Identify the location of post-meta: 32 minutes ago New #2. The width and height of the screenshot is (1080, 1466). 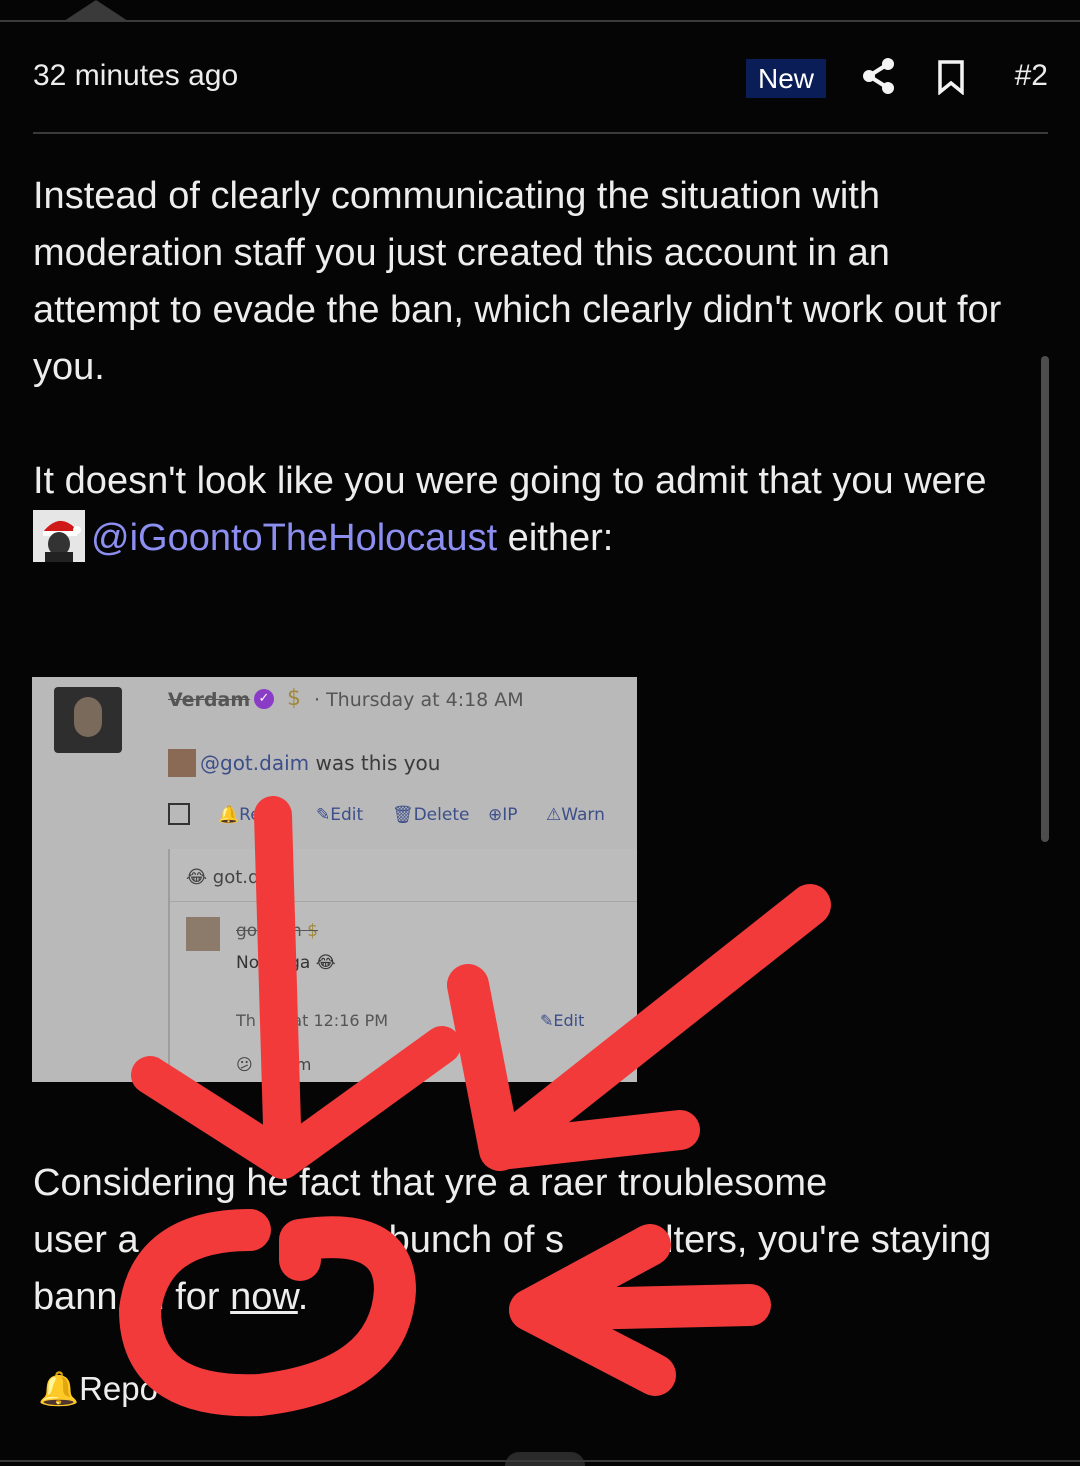
(540, 78).